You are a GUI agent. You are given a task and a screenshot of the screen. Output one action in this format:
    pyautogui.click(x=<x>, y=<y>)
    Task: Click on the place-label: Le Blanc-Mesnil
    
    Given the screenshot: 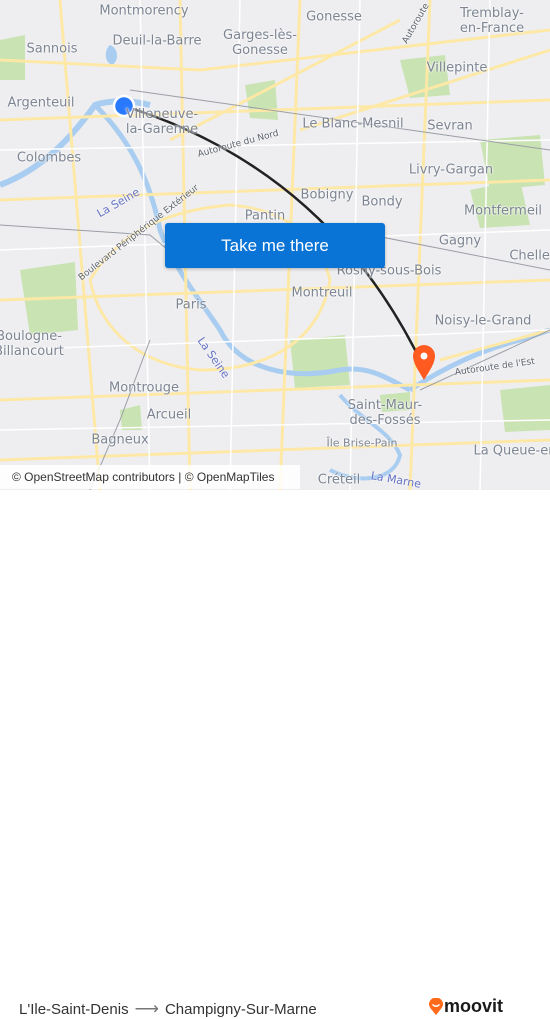 What is the action you would take?
    pyautogui.click(x=353, y=124)
    